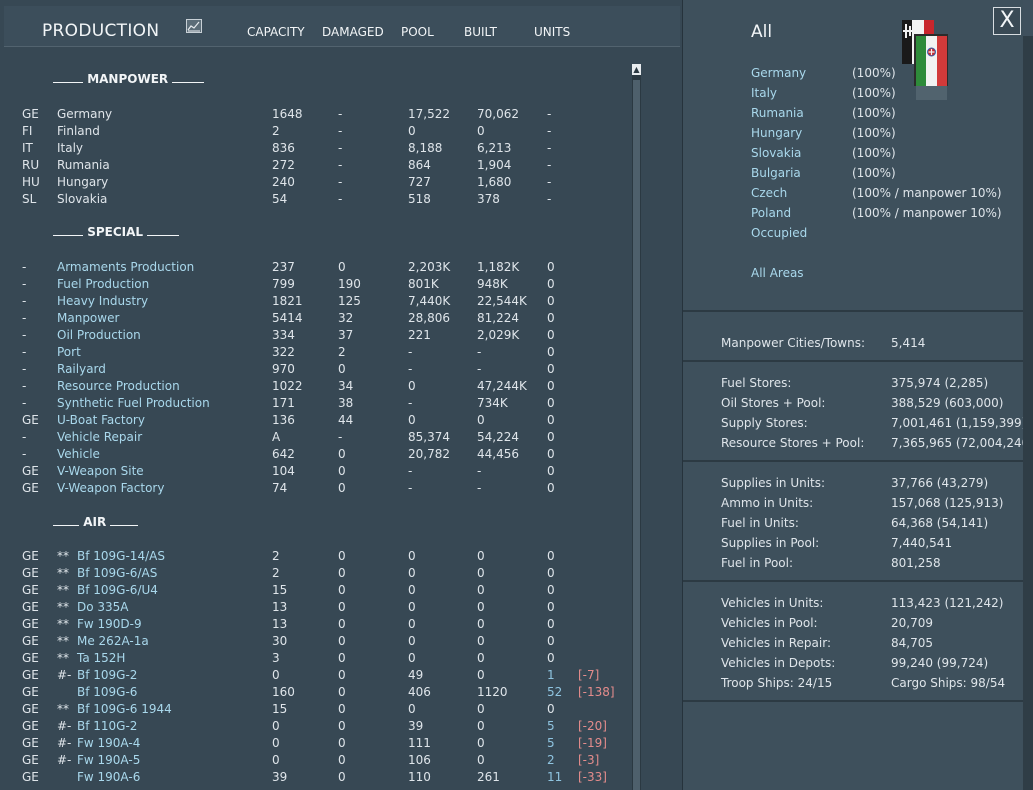 The image size is (1033, 790). I want to click on row-name-link: Bf 109G-6 1944, so click(124, 709).